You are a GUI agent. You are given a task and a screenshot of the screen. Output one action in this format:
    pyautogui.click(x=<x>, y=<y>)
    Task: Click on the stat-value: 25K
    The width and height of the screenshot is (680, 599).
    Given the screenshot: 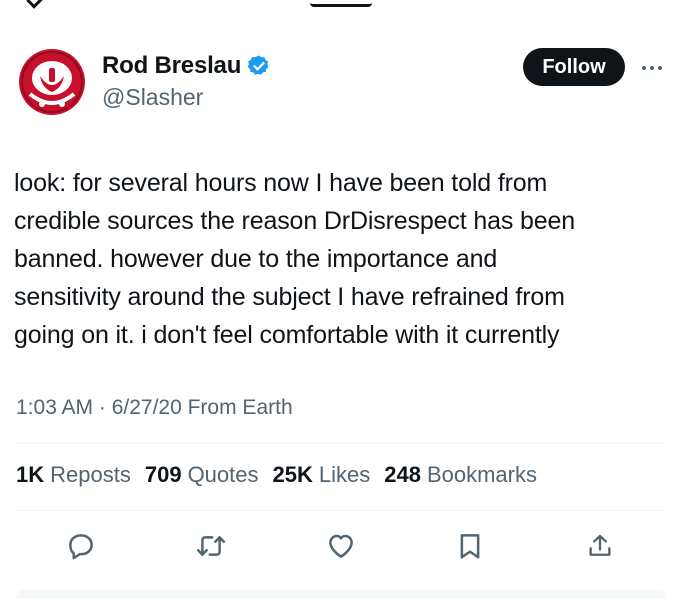 What is the action you would take?
    pyautogui.click(x=292, y=474)
    